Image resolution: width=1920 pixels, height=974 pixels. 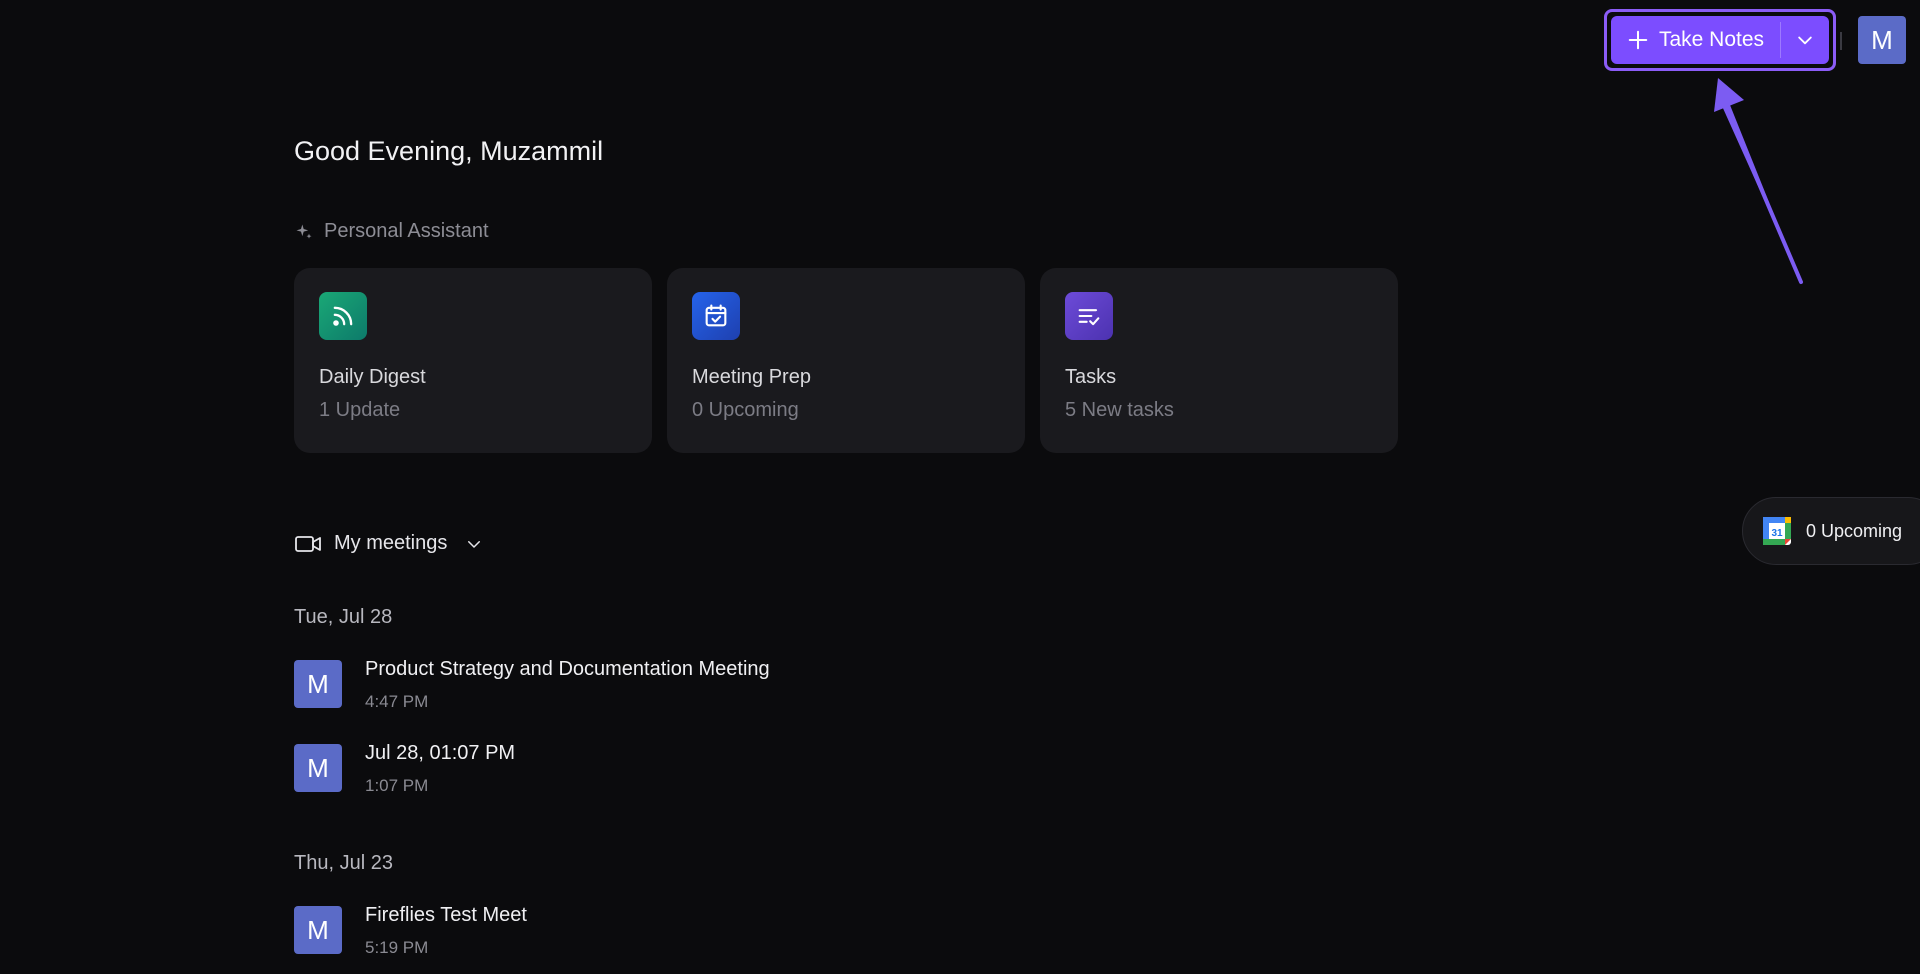 I want to click on rss-icon, so click(x=343, y=316).